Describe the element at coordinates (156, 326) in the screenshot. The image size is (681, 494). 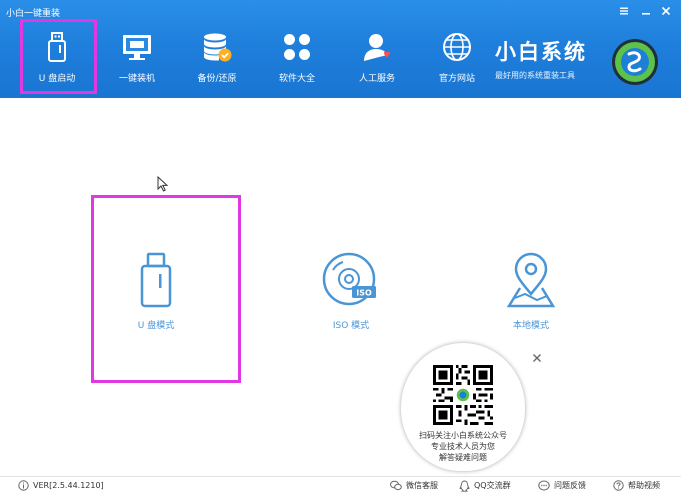
I see `usb-mode-label: U 盘模式` at that location.